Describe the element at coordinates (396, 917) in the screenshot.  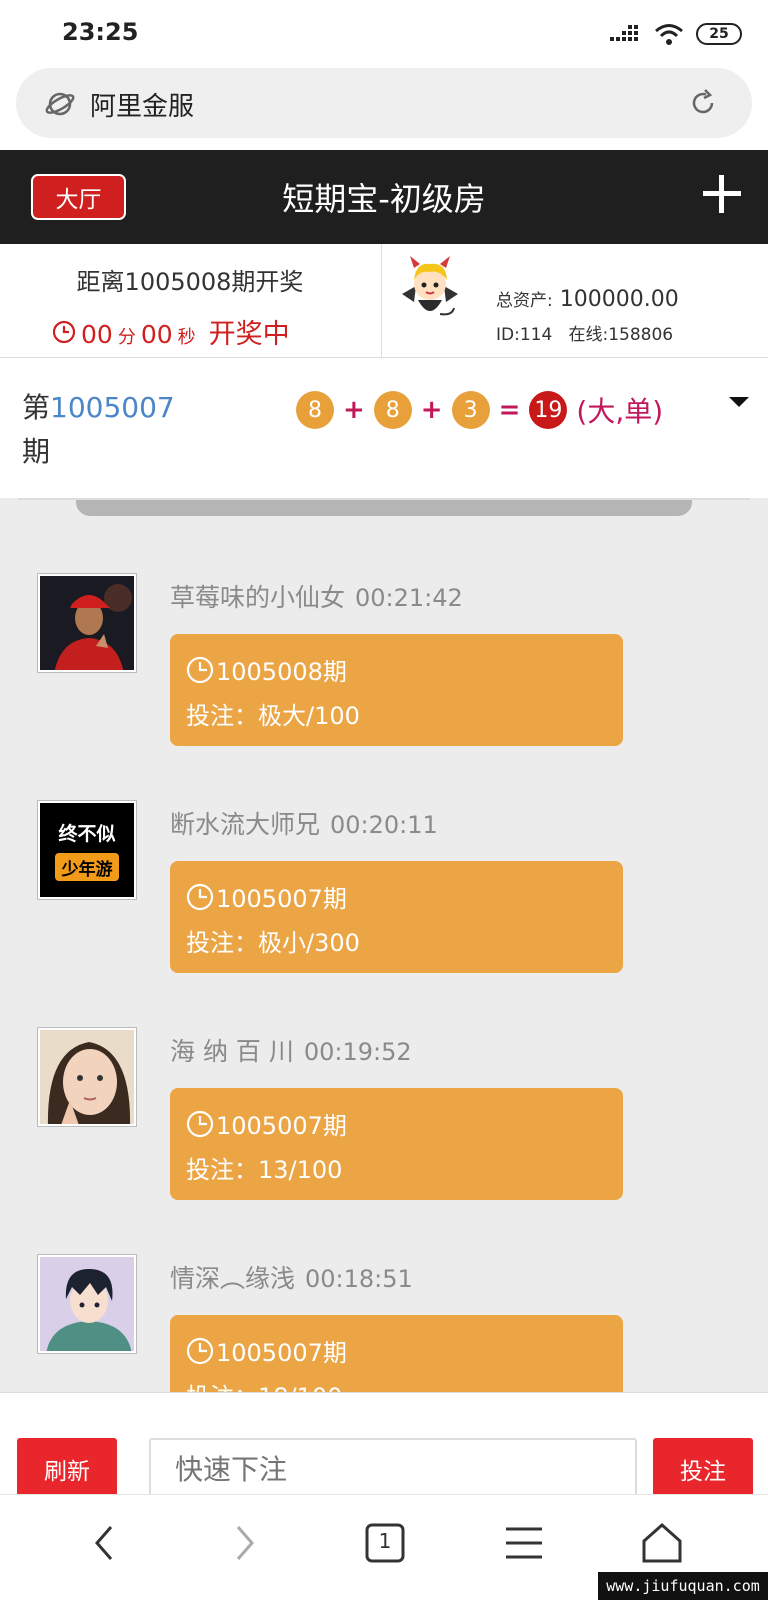
I see `bet-bubble: 1005007期 投注：极小/300` at that location.